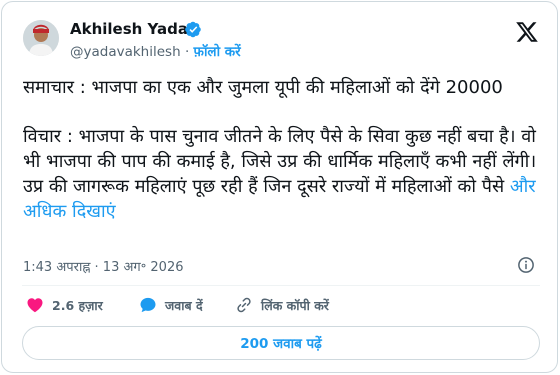 Image resolution: width=560 pixels, height=375 pixels. What do you see at coordinates (281, 343) in the screenshot?
I see `read-replies-button: 200 जवाब पढ़ें` at bounding box center [281, 343].